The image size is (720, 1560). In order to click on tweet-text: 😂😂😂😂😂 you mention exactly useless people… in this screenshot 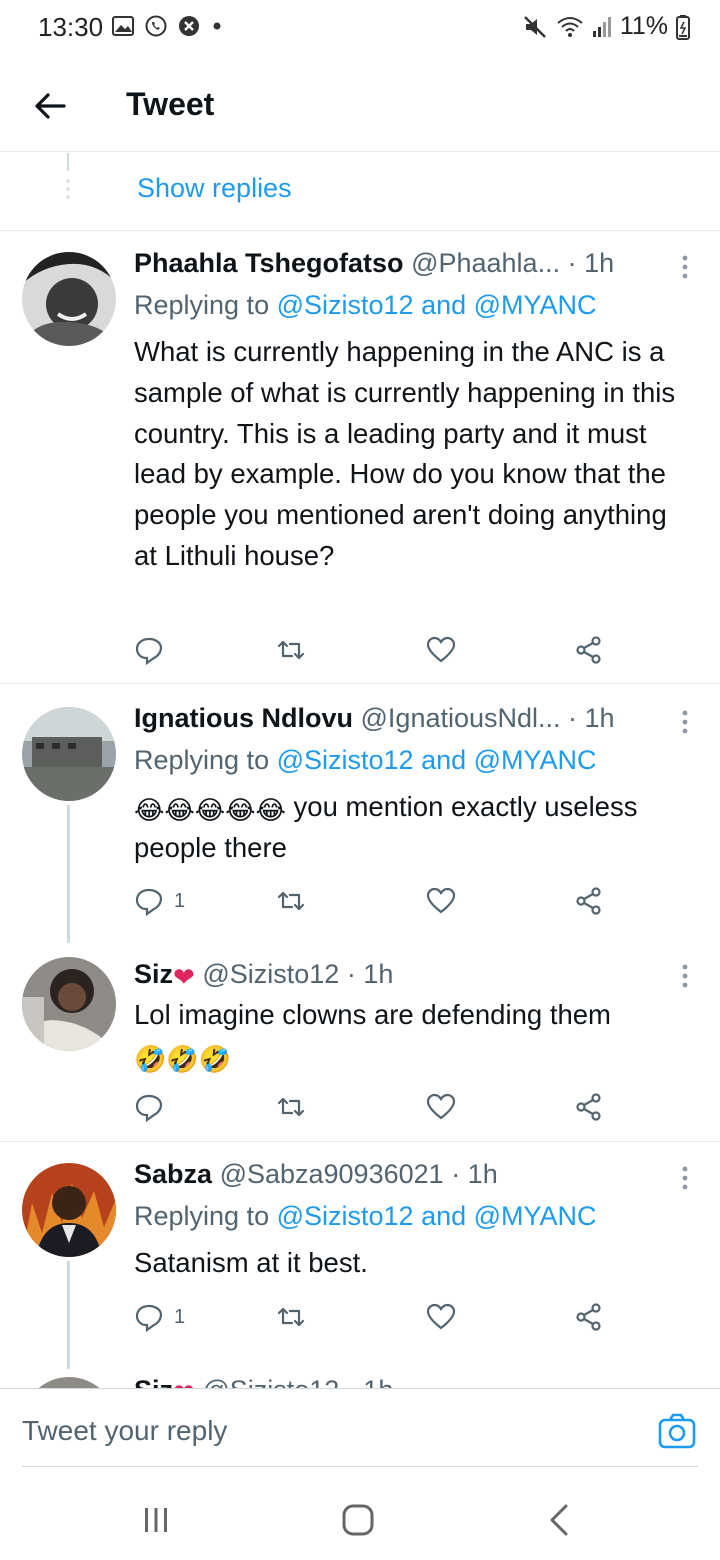, I will do `click(386, 827)`.